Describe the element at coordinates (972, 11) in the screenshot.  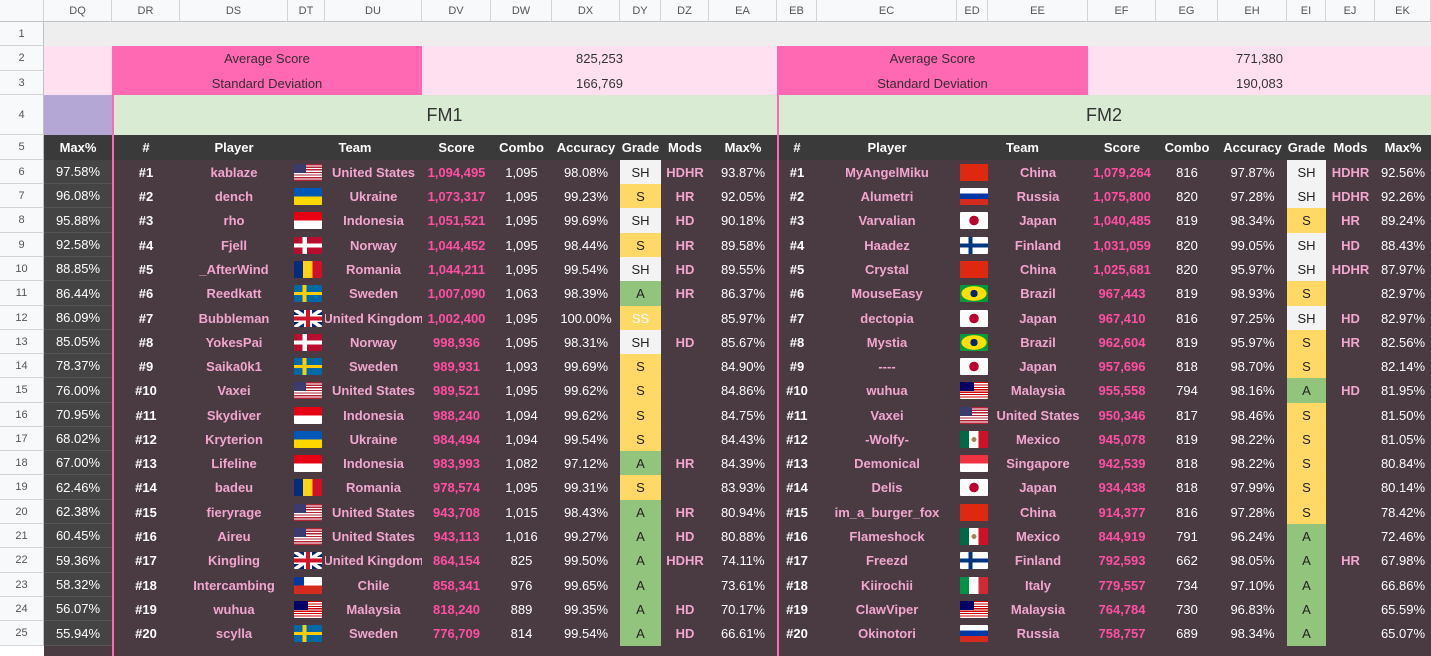
I see `column-header: ED` at that location.